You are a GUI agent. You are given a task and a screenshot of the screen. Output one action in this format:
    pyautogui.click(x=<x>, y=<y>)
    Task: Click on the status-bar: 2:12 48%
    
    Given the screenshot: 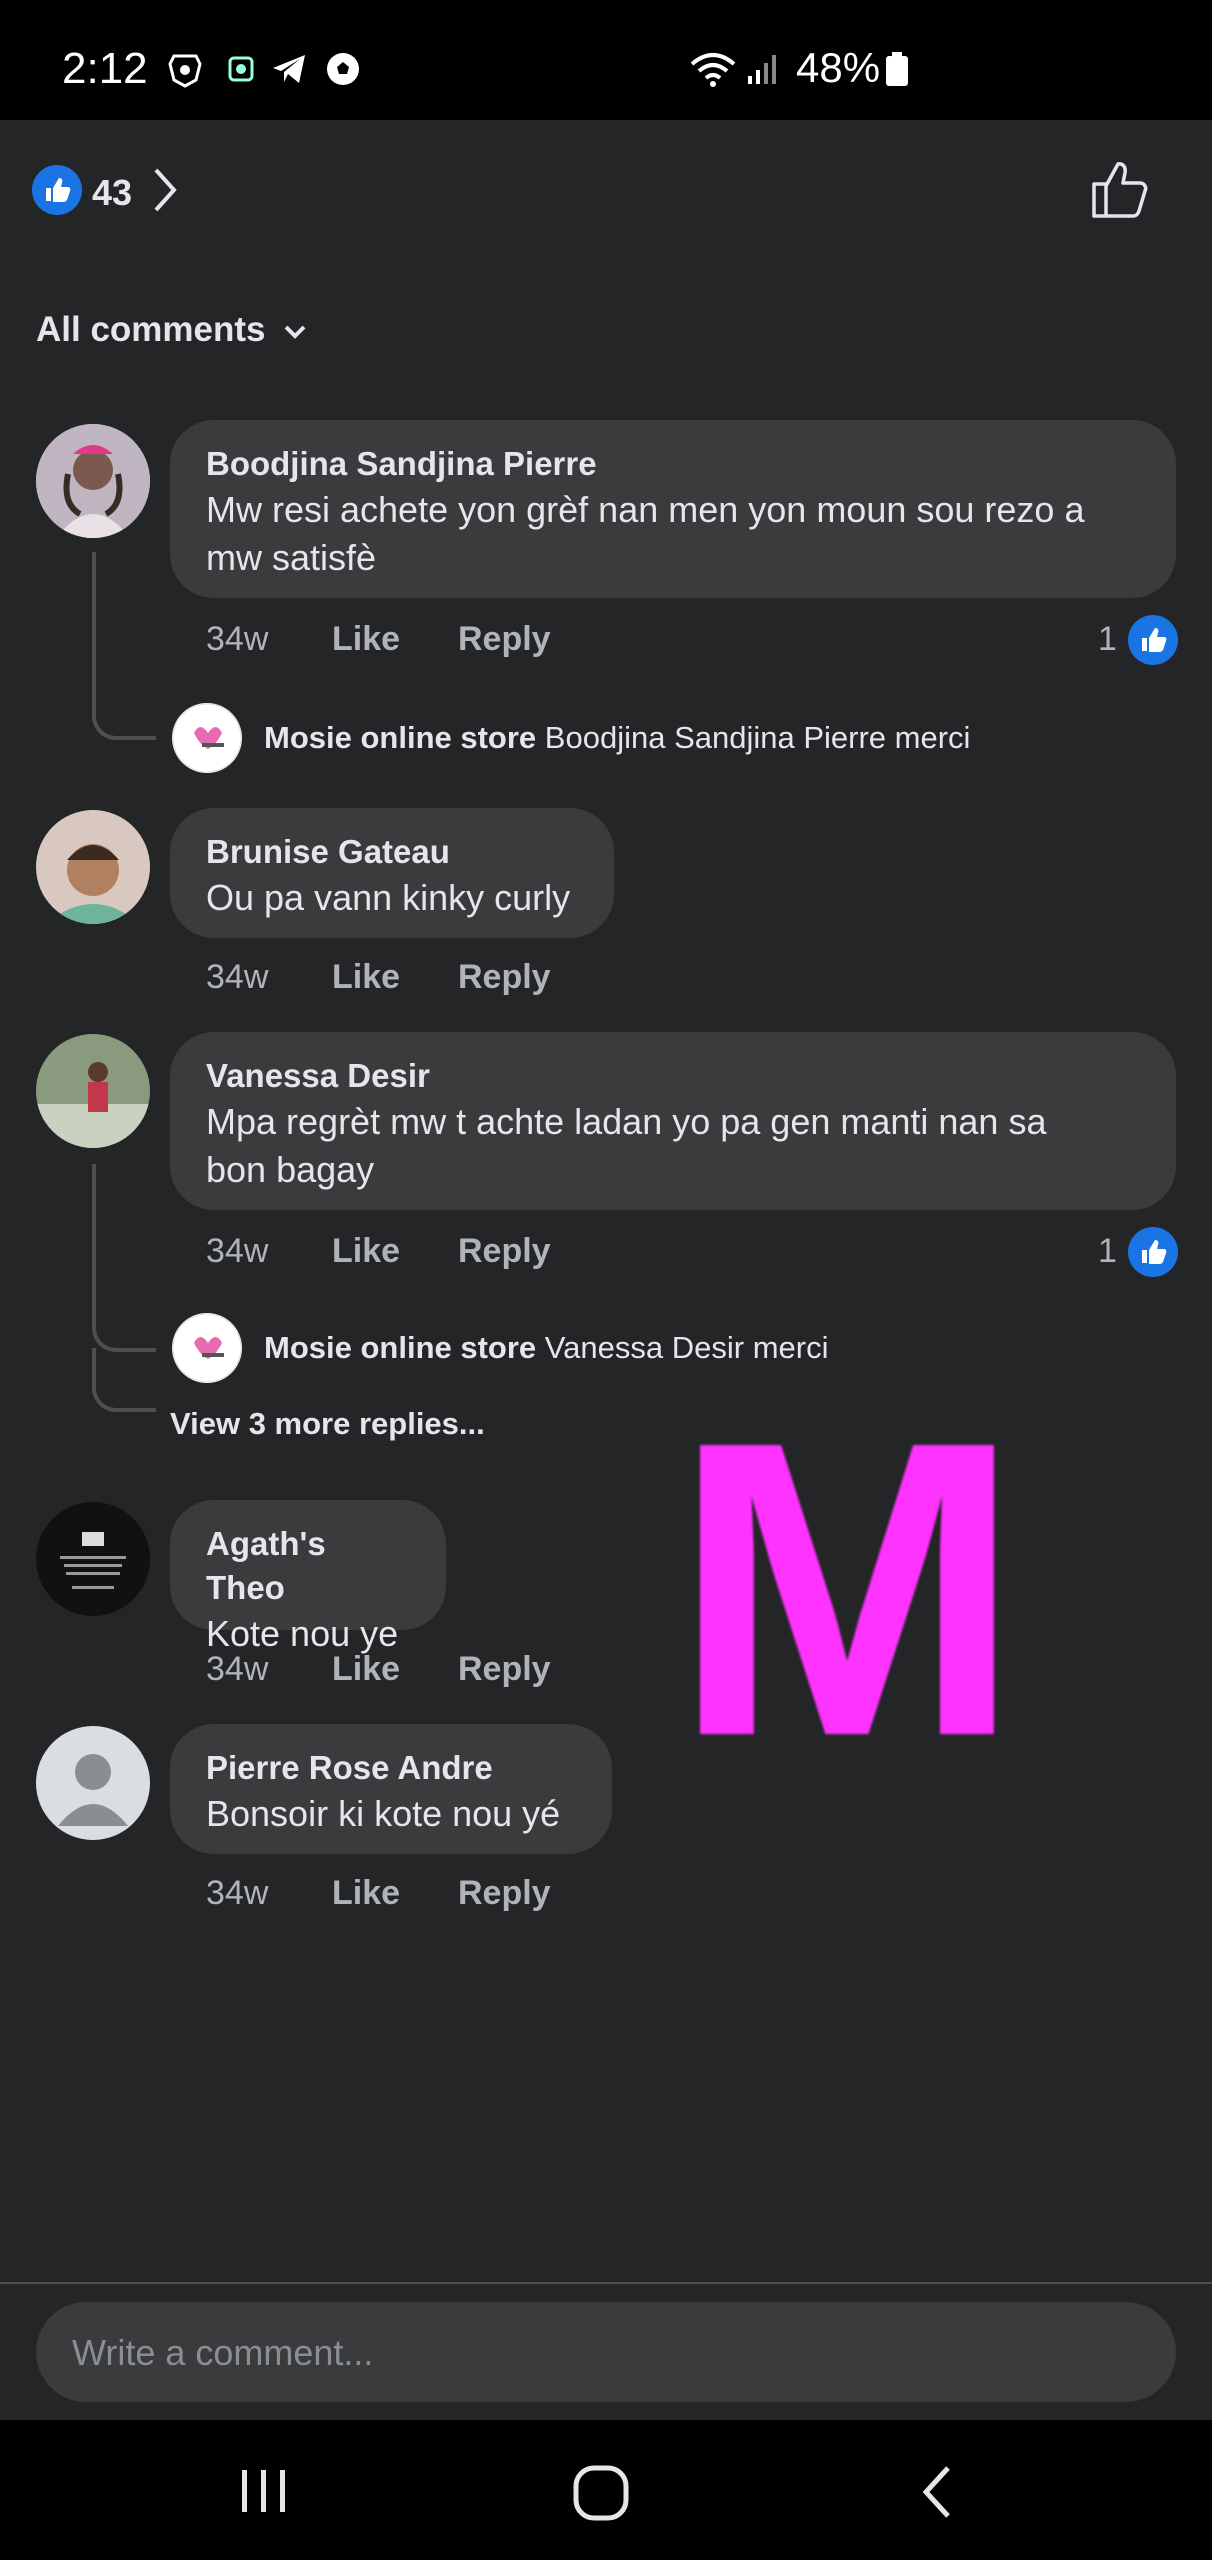 What is the action you would take?
    pyautogui.click(x=606, y=60)
    